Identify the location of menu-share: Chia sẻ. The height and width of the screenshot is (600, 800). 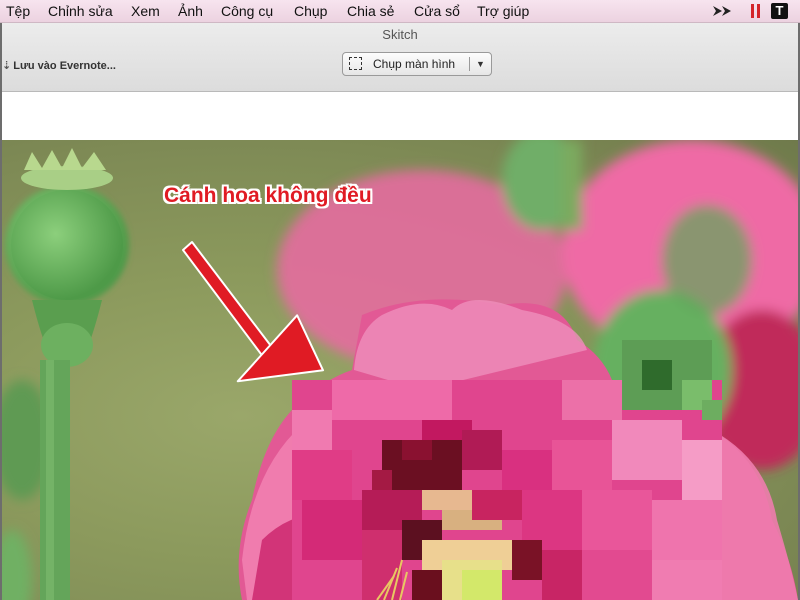
(370, 11).